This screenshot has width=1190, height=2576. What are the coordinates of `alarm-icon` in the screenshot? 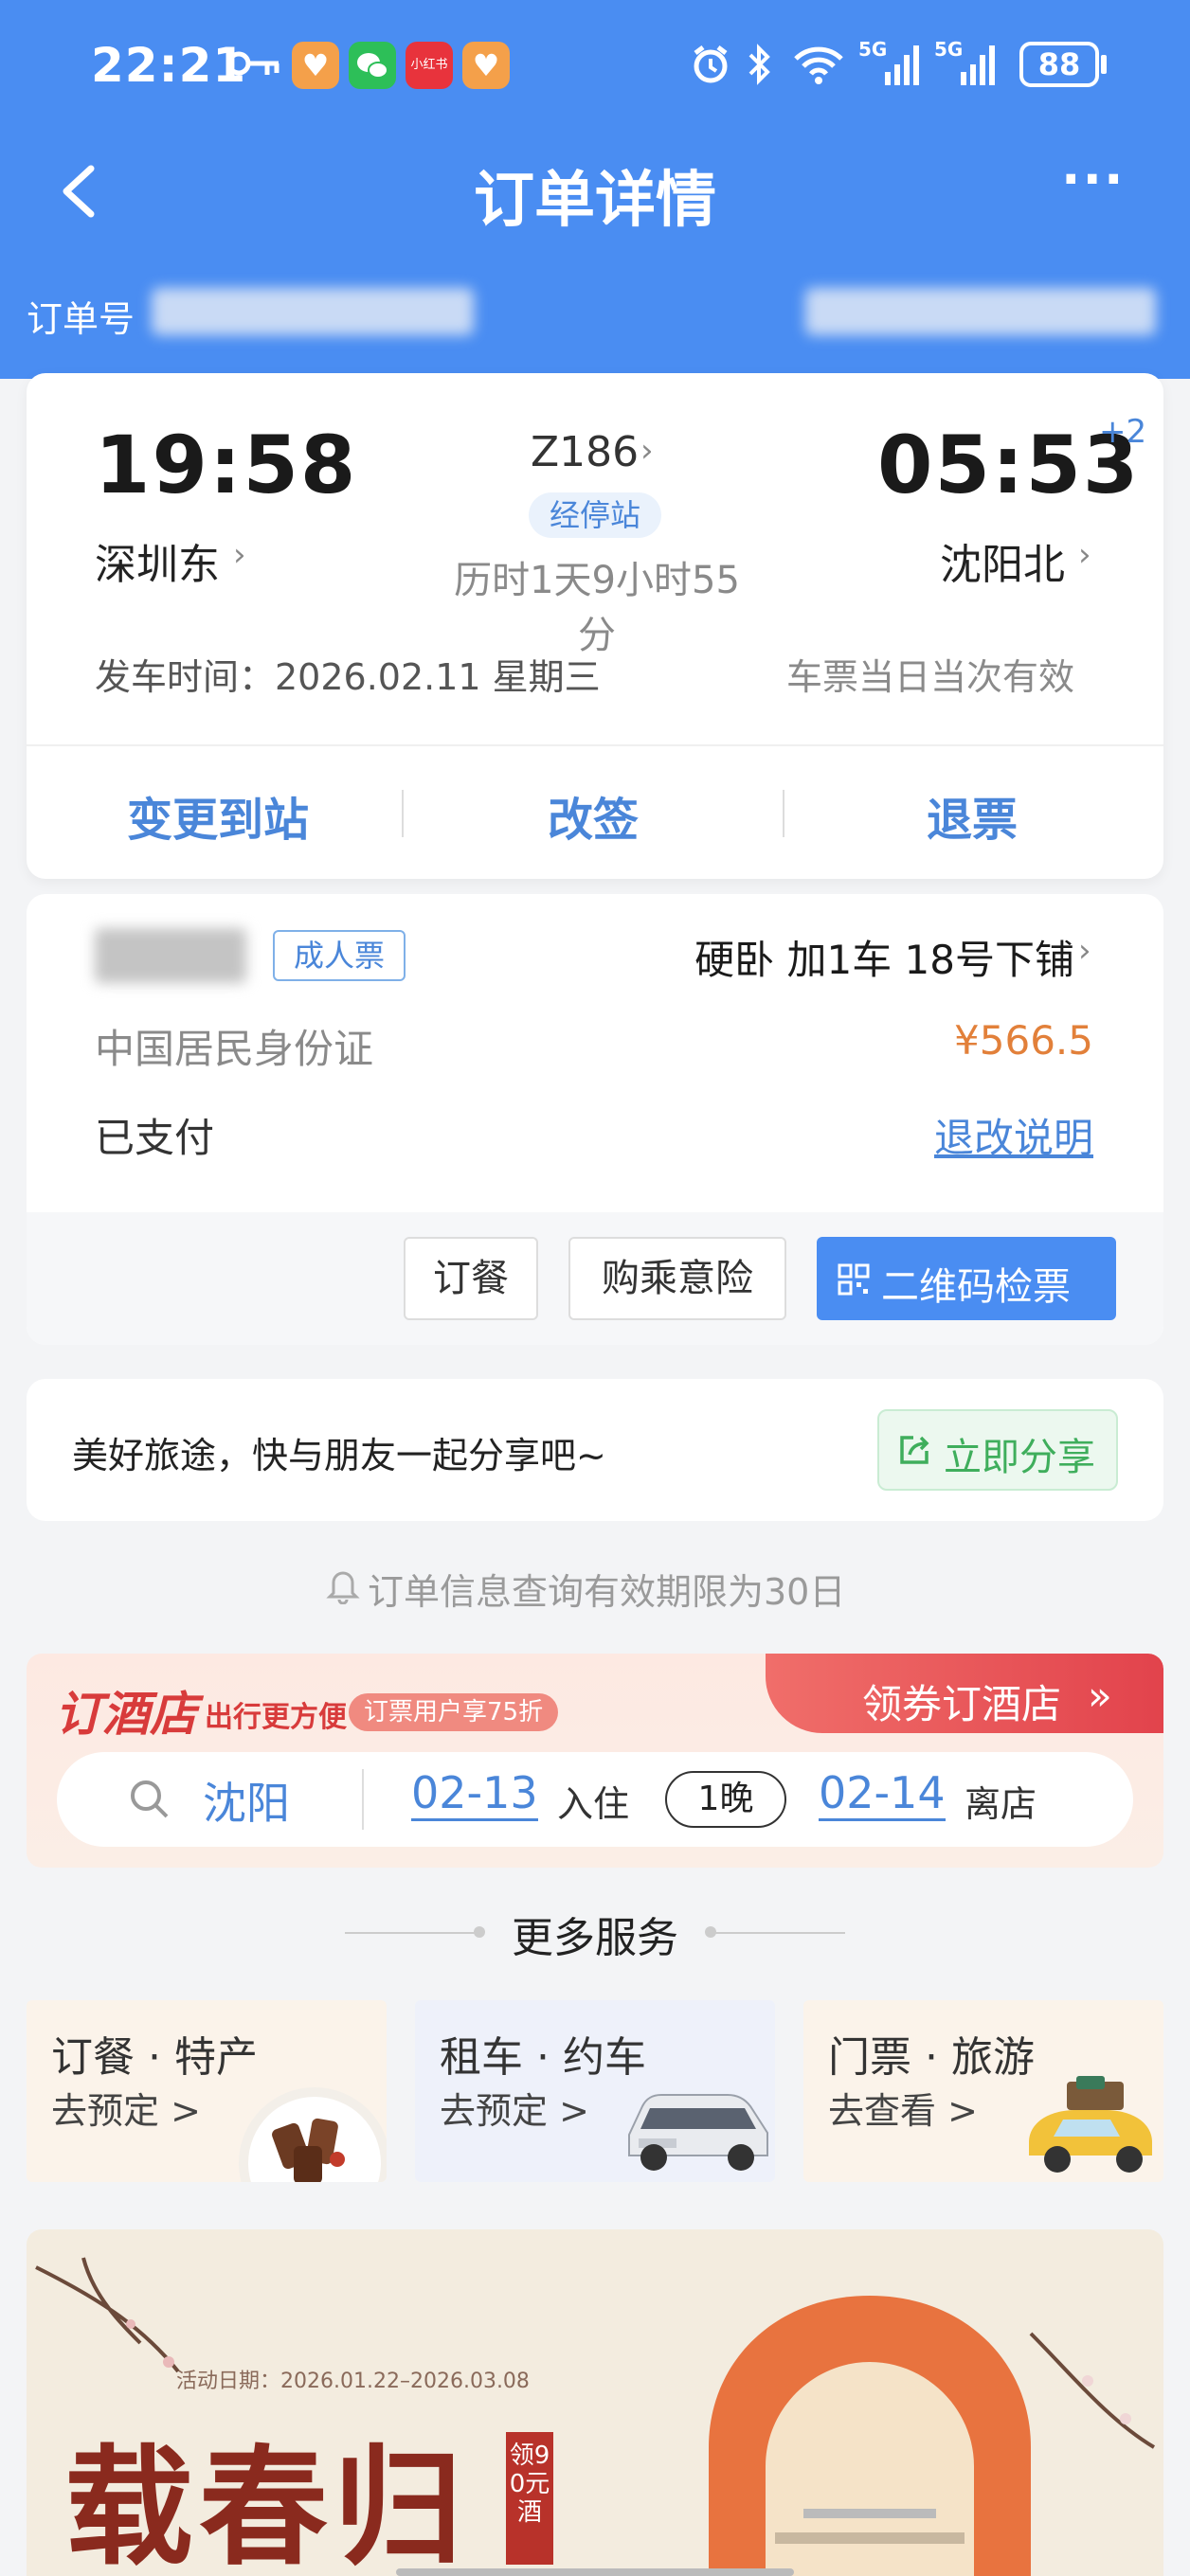 It's located at (710, 64).